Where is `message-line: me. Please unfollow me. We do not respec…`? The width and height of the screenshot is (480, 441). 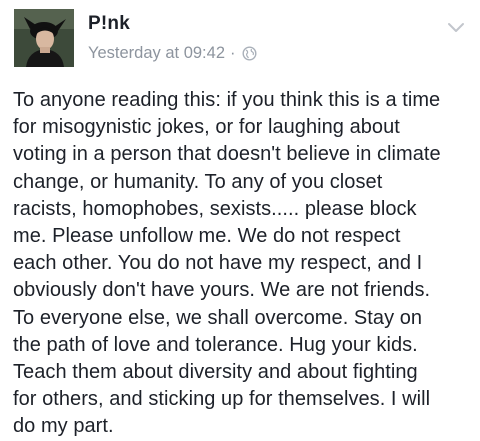
message-line: me. Please unfollow me. We do not respec… is located at coordinates (207, 236).